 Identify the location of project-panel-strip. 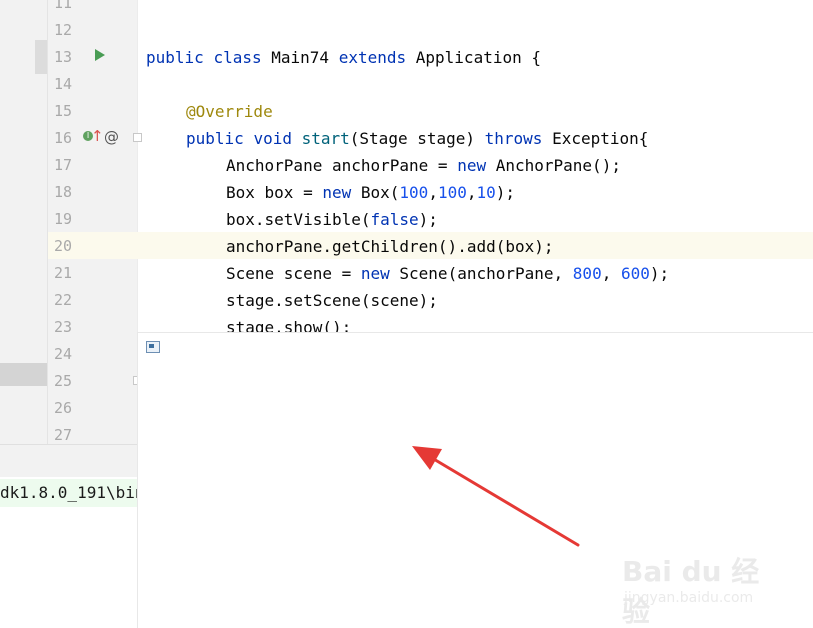
(23, 222).